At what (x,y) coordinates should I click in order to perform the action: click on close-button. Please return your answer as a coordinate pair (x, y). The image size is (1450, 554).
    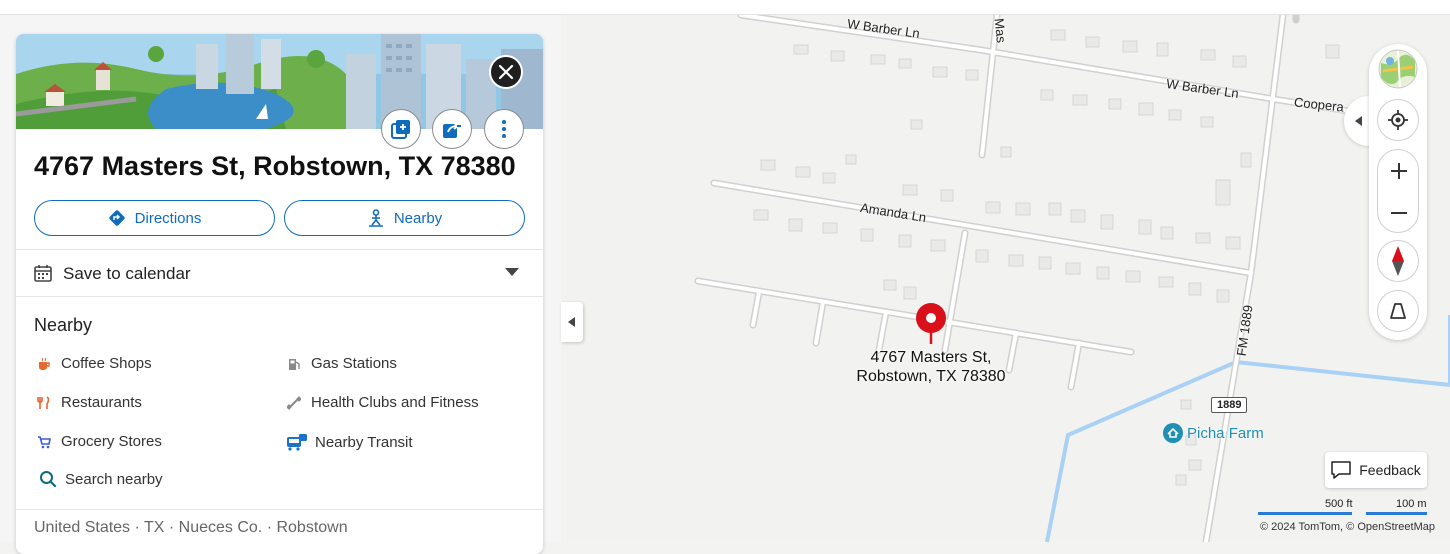
    Looking at the image, I should click on (506, 72).